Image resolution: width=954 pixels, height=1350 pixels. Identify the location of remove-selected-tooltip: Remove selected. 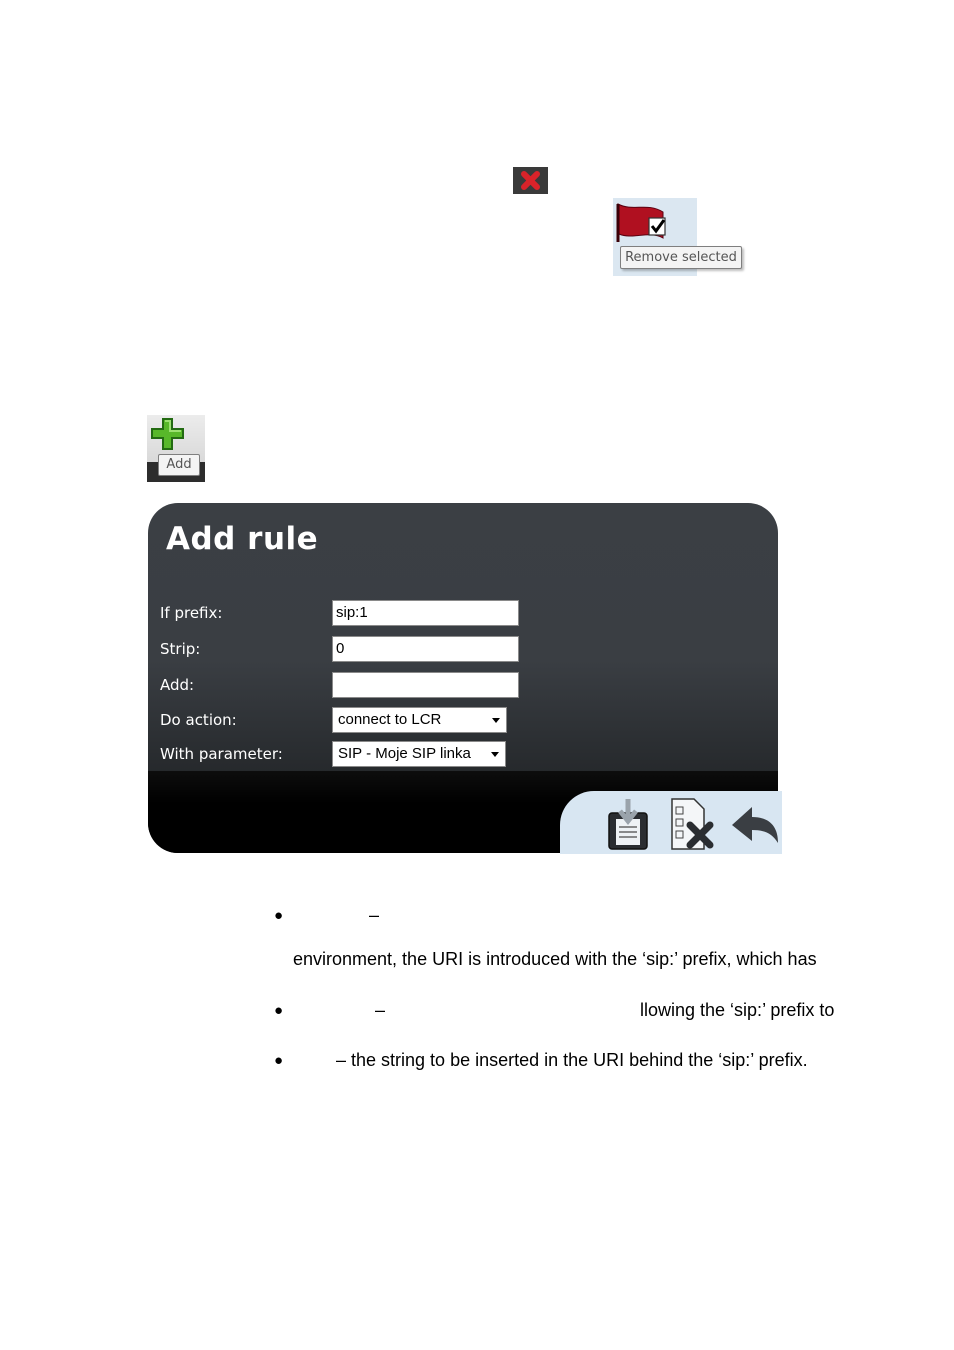
(681, 257).